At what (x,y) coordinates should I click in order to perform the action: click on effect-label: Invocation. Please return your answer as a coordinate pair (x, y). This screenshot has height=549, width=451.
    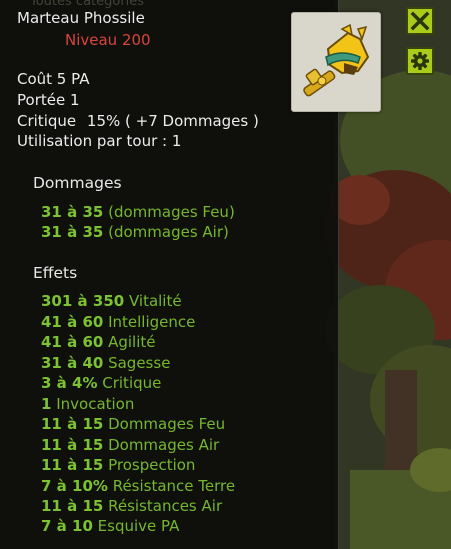
    Looking at the image, I should click on (93, 404).